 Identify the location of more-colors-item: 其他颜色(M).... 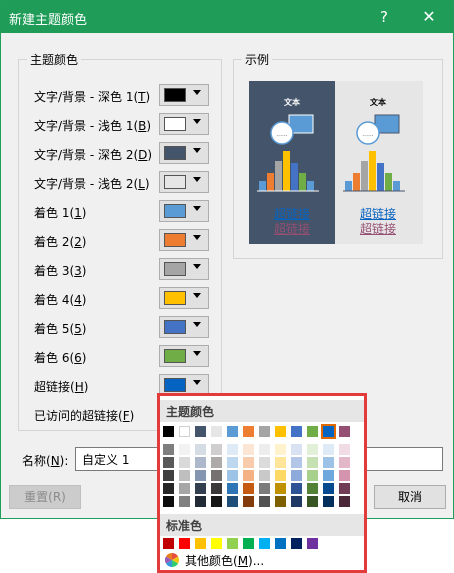
(262, 560).